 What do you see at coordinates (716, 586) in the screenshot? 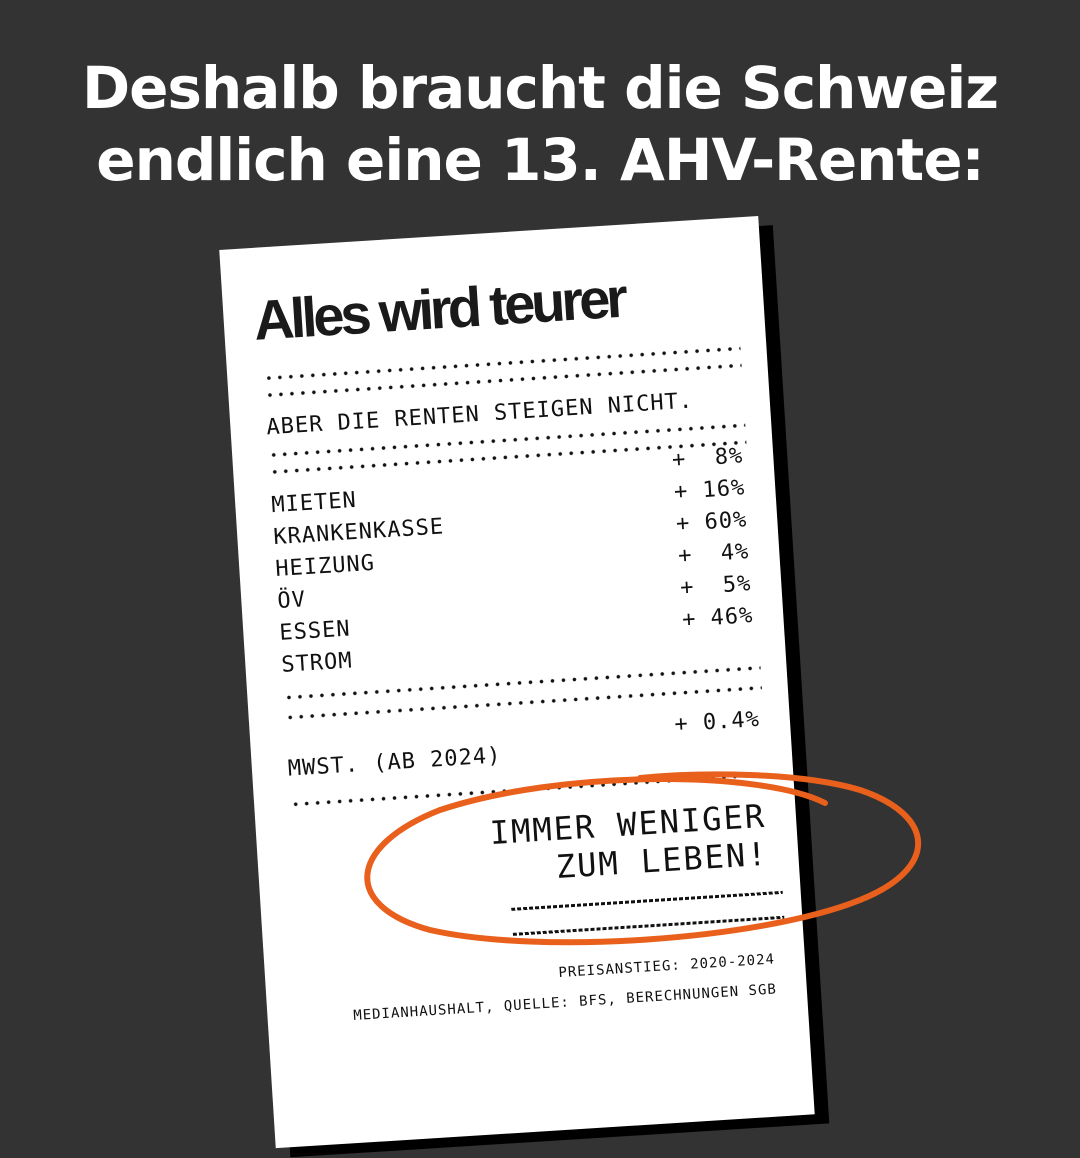
I see `item-value-essen: + 5%` at bounding box center [716, 586].